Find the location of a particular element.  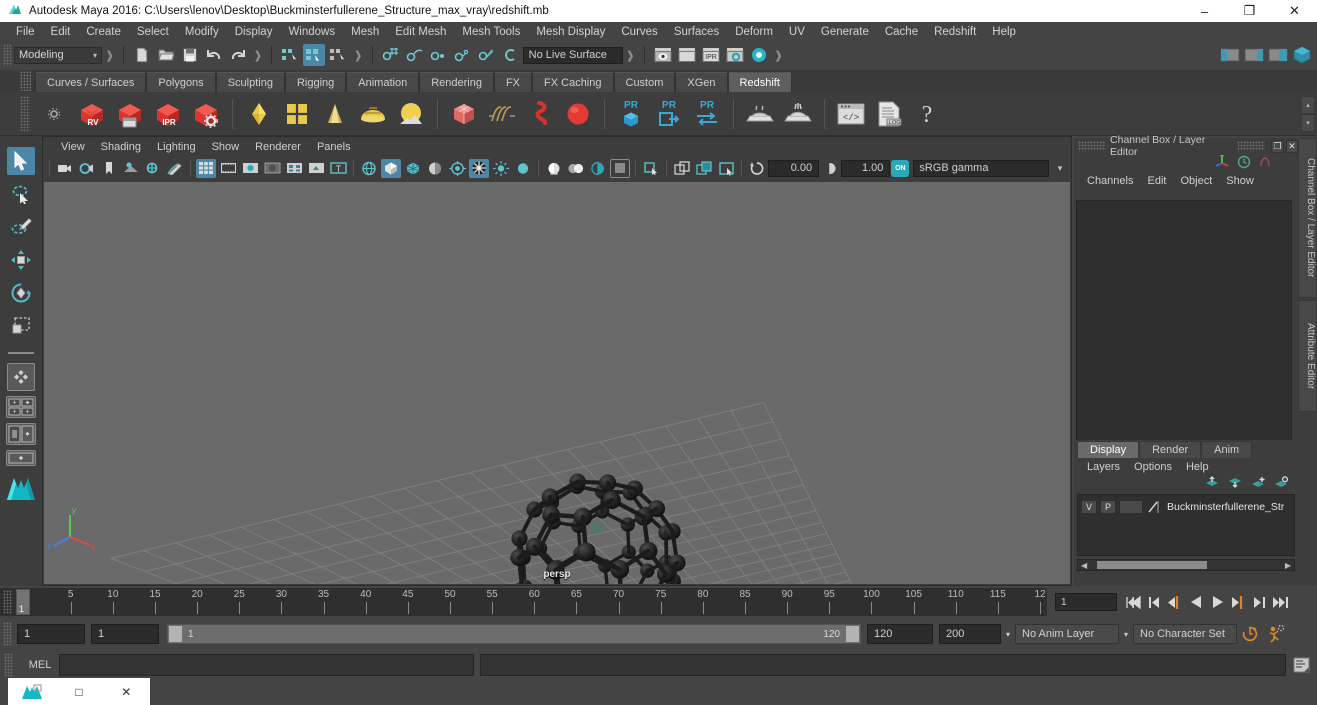

grid-toggle-icon is located at coordinates (206, 168).